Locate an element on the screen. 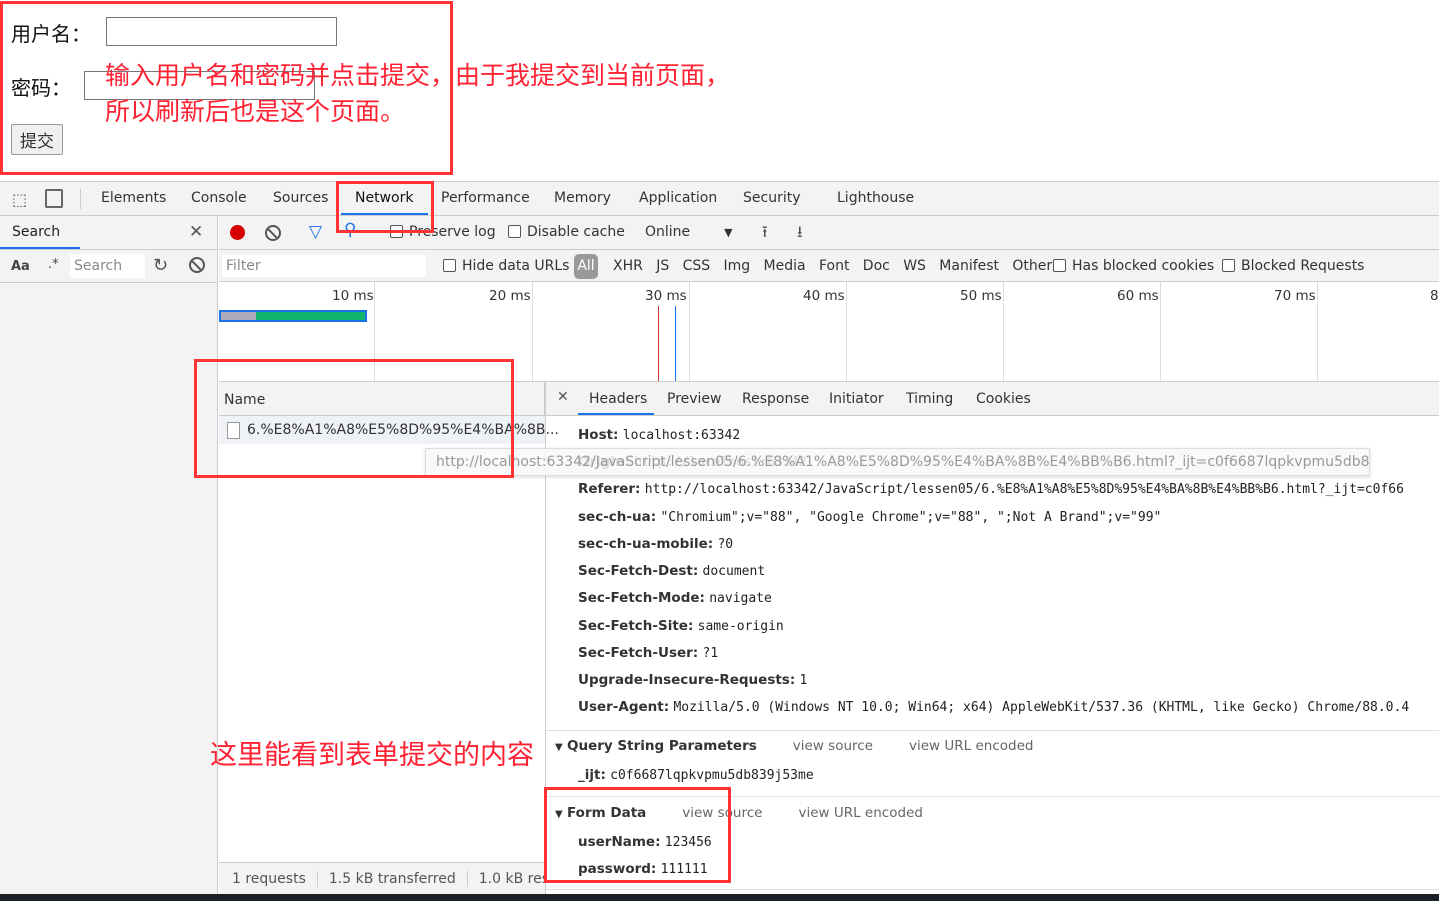 The image size is (1439, 901). hide-data-urls-checkbox: Hide data URLs is located at coordinates (506, 266).